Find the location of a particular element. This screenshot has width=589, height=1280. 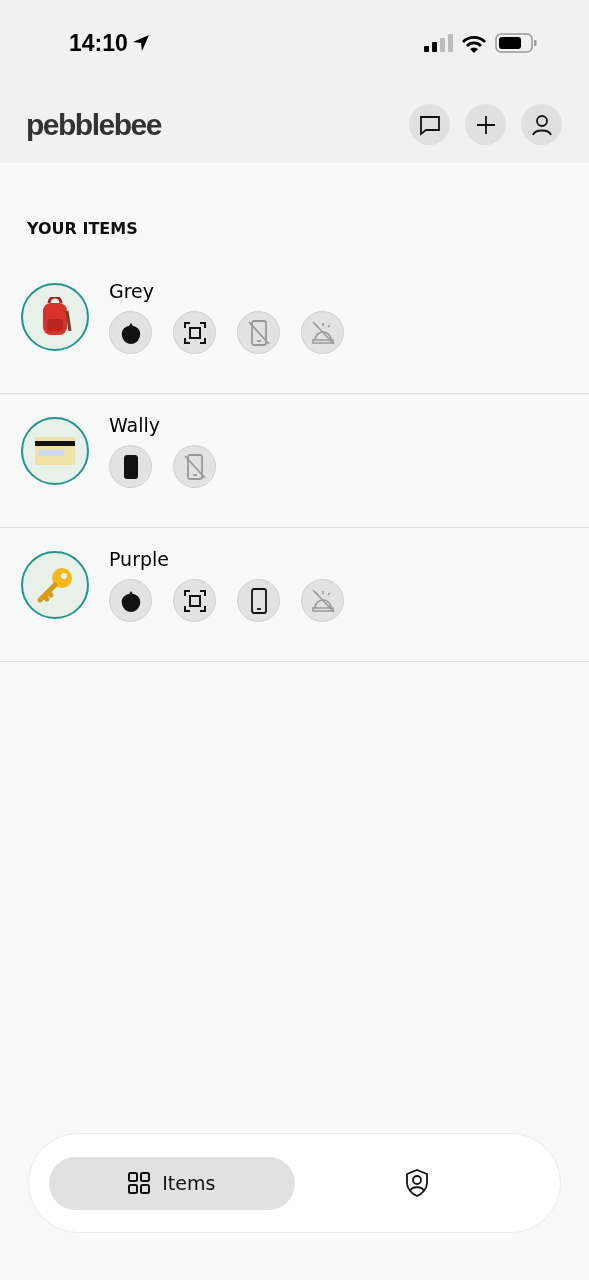

item-row: Grey is located at coordinates (294, 327).